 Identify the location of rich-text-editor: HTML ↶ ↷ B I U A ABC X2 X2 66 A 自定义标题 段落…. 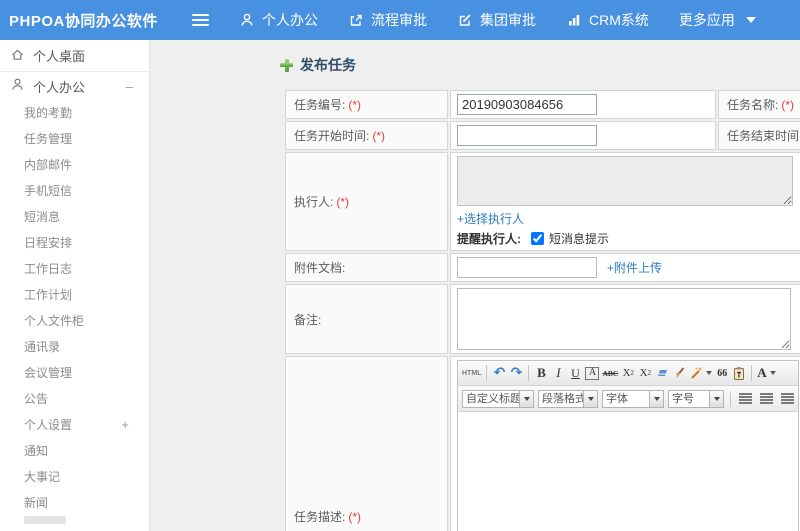
(628, 445).